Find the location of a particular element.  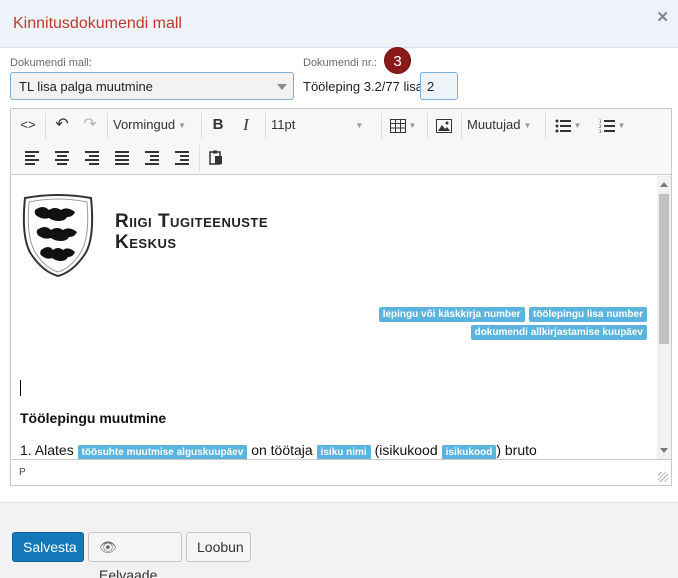

variable-tag-person-name: isiku nimi is located at coordinates (343, 452).